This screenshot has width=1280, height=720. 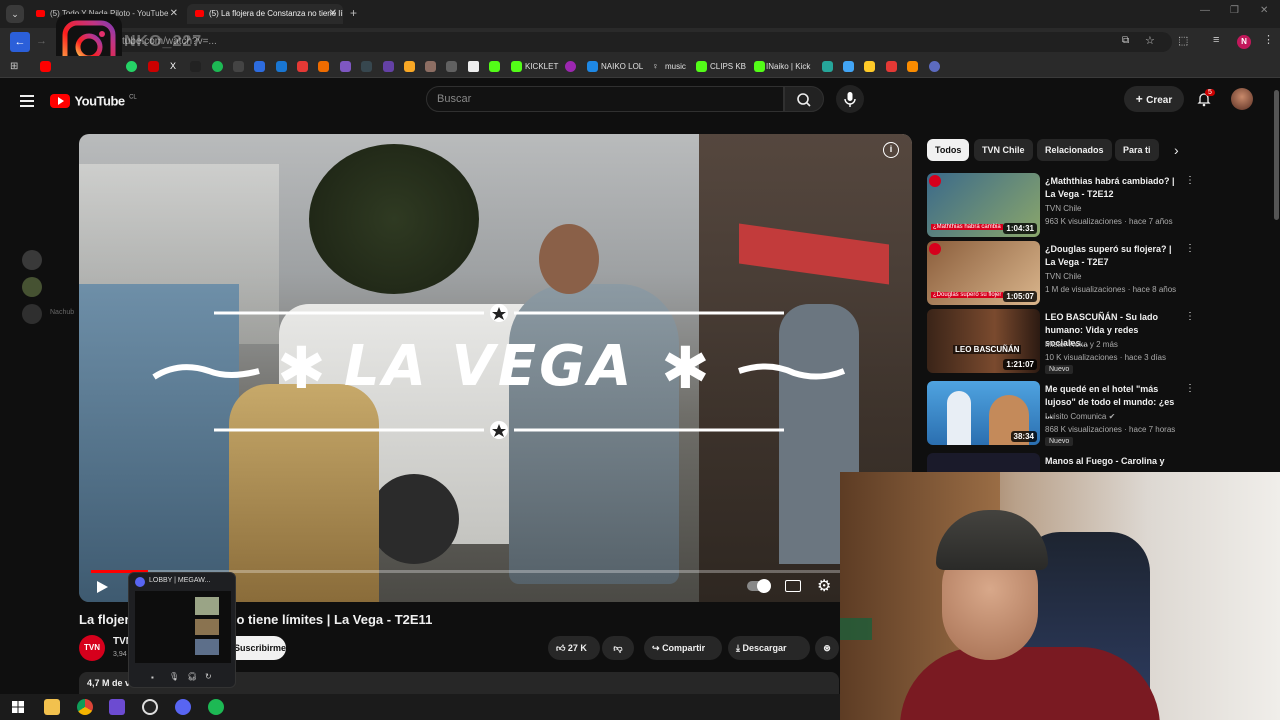 I want to click on tab-search-button: ⌄, so click(x=15, y=14).